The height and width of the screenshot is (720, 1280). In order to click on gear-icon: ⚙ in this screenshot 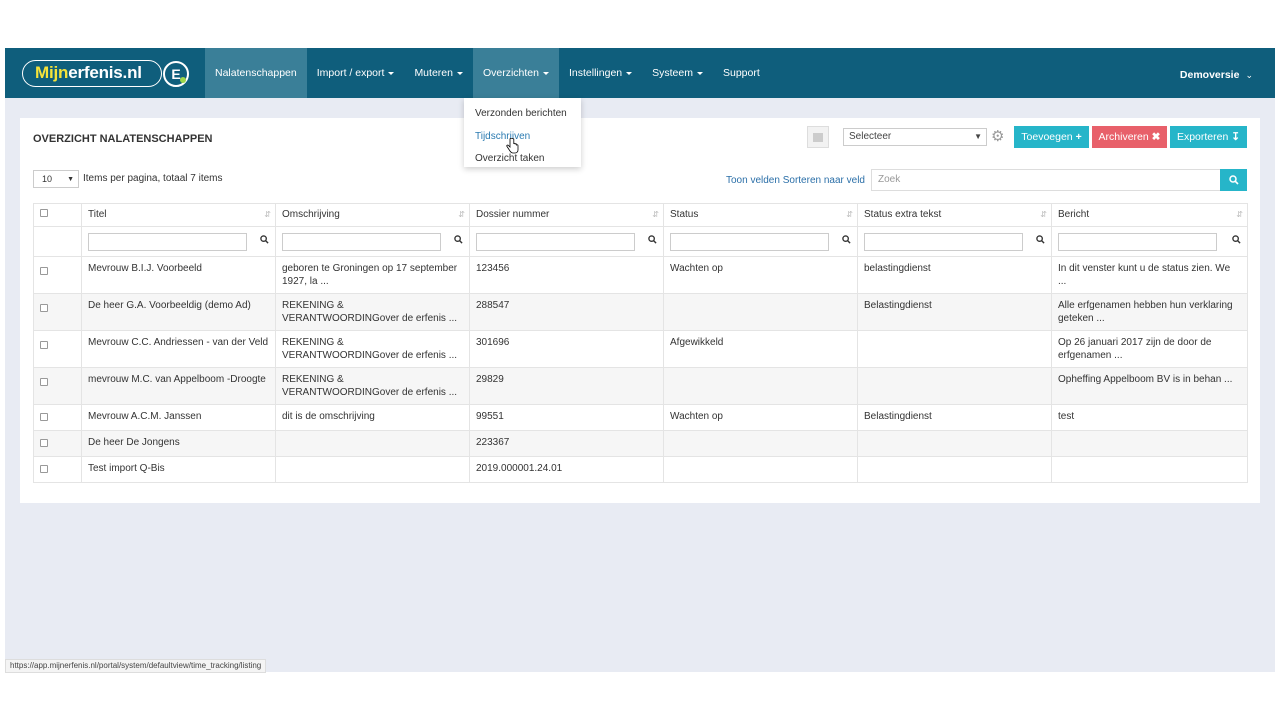, I will do `click(997, 136)`.